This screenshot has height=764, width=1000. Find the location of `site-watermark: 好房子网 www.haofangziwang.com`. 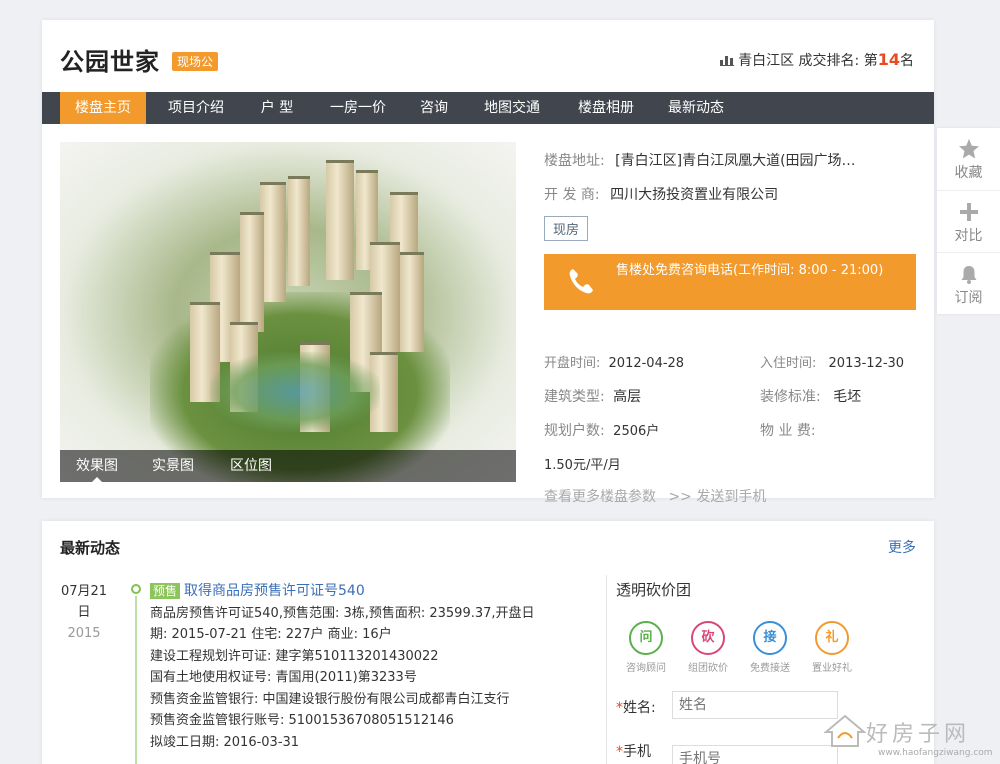

site-watermark: 好房子网 www.haofangziwang.com is located at coordinates (910, 738).